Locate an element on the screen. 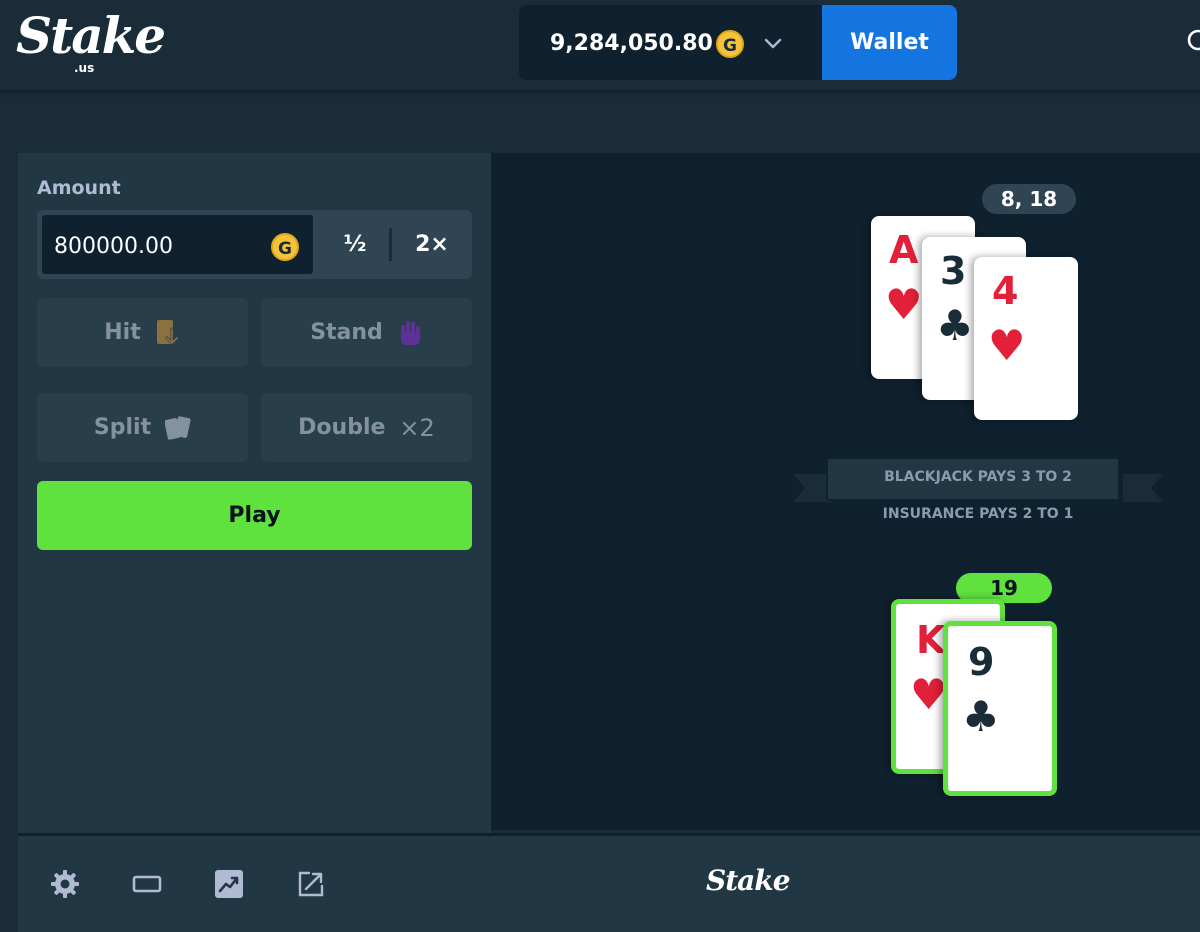  search-icon is located at coordinates (1192, 42).